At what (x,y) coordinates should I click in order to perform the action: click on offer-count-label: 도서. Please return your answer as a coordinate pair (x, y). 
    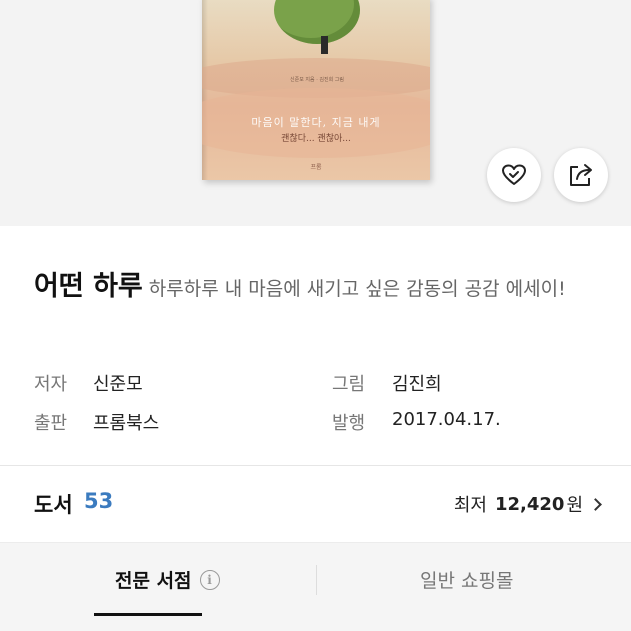
    Looking at the image, I should click on (53, 505).